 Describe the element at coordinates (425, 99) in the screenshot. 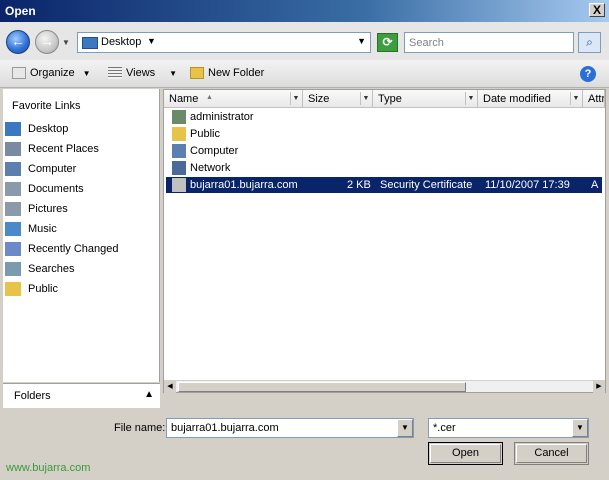

I see `column-header-type: Type ▼` at that location.